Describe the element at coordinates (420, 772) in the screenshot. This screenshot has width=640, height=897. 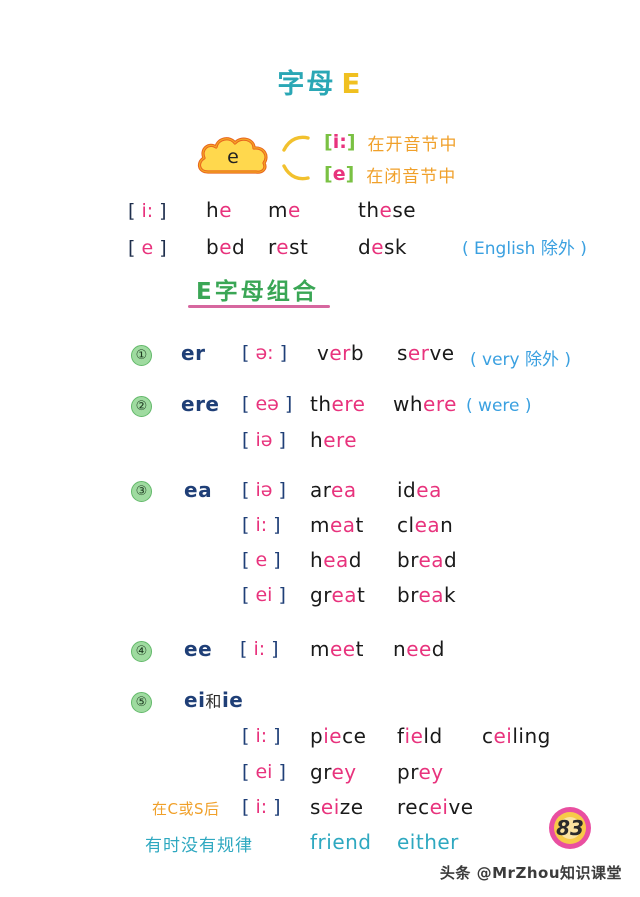
I see `example-word: prey` at that location.